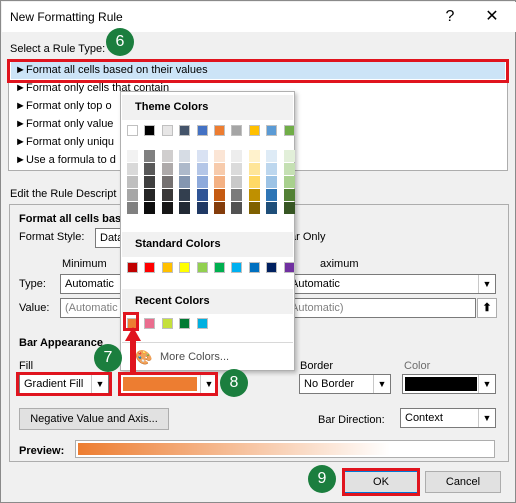 Image resolution: width=516 pixels, height=503 pixels. Describe the element at coordinates (317, 308) in the screenshot. I see `value-max-text: Automatic)` at that location.